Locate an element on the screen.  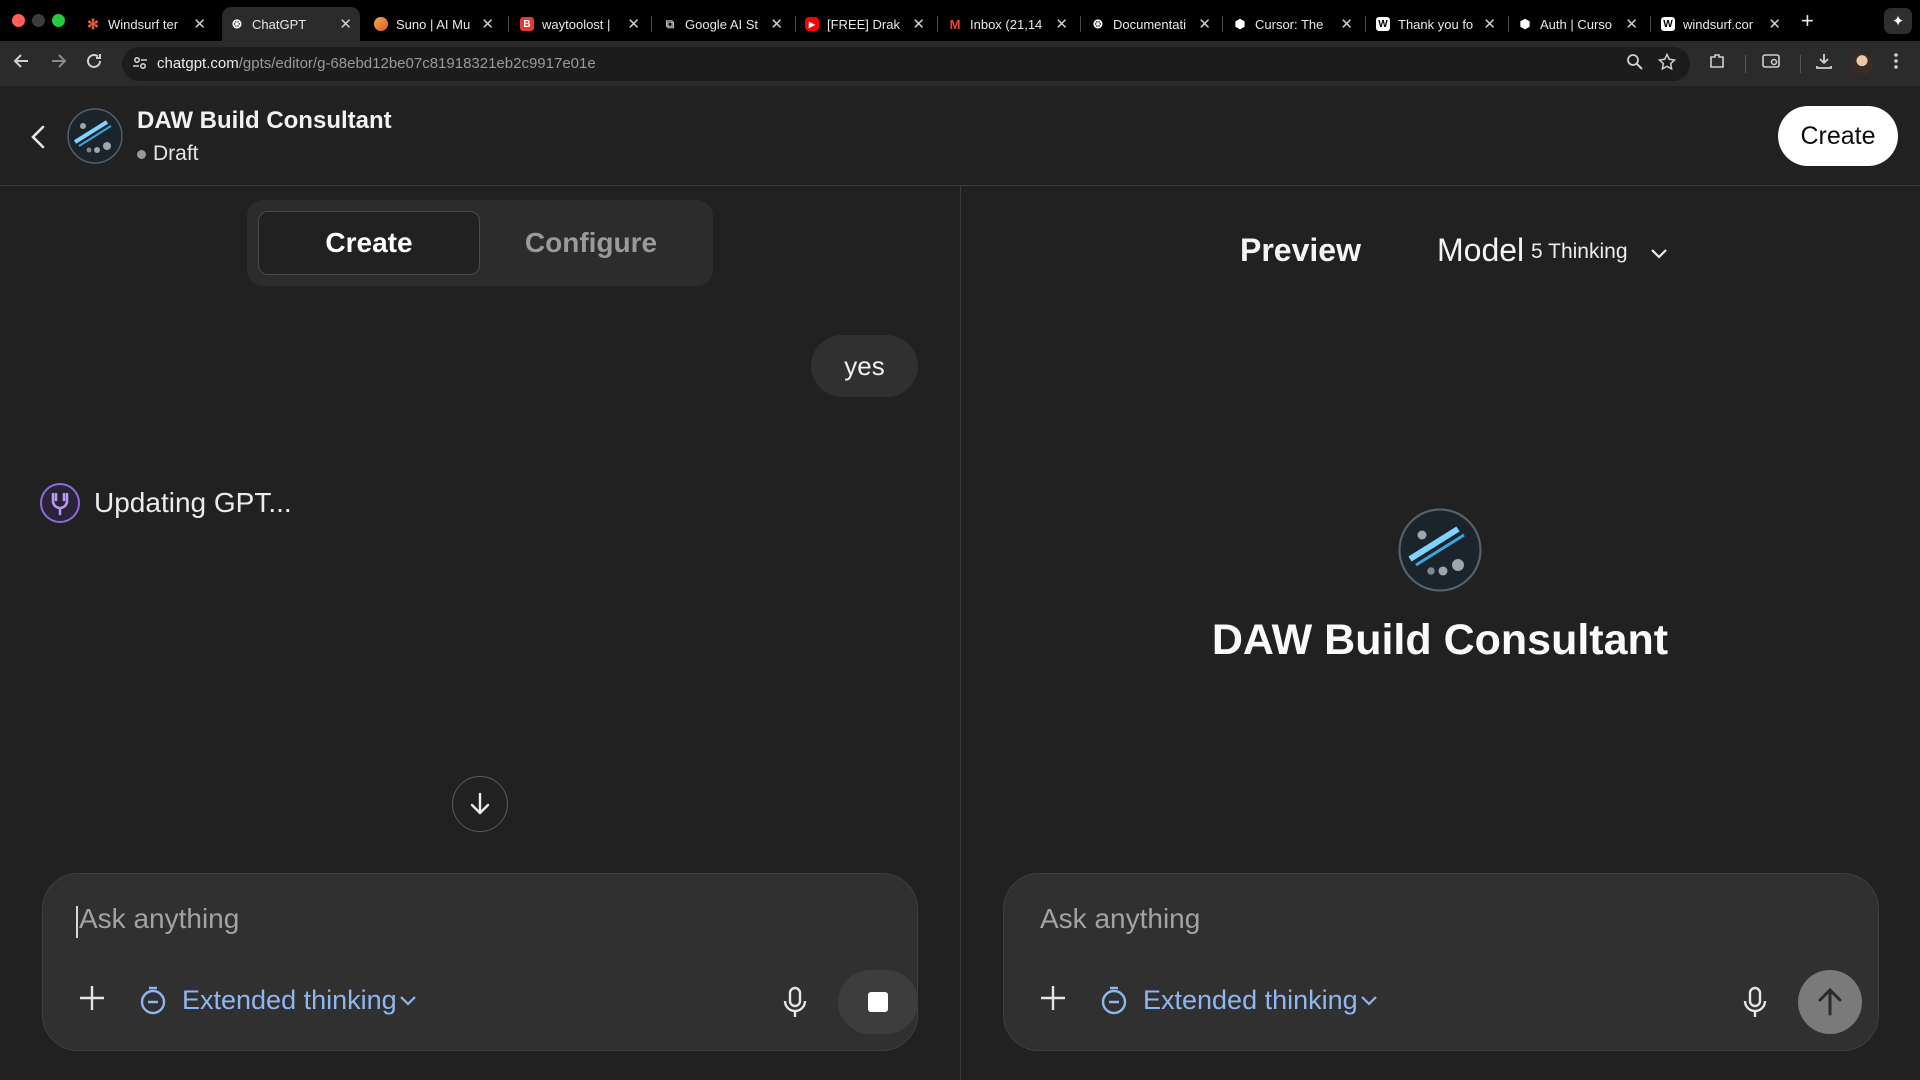
browser-tab-active: ⊛ ChatGPT ✕ is located at coordinates (291, 24).